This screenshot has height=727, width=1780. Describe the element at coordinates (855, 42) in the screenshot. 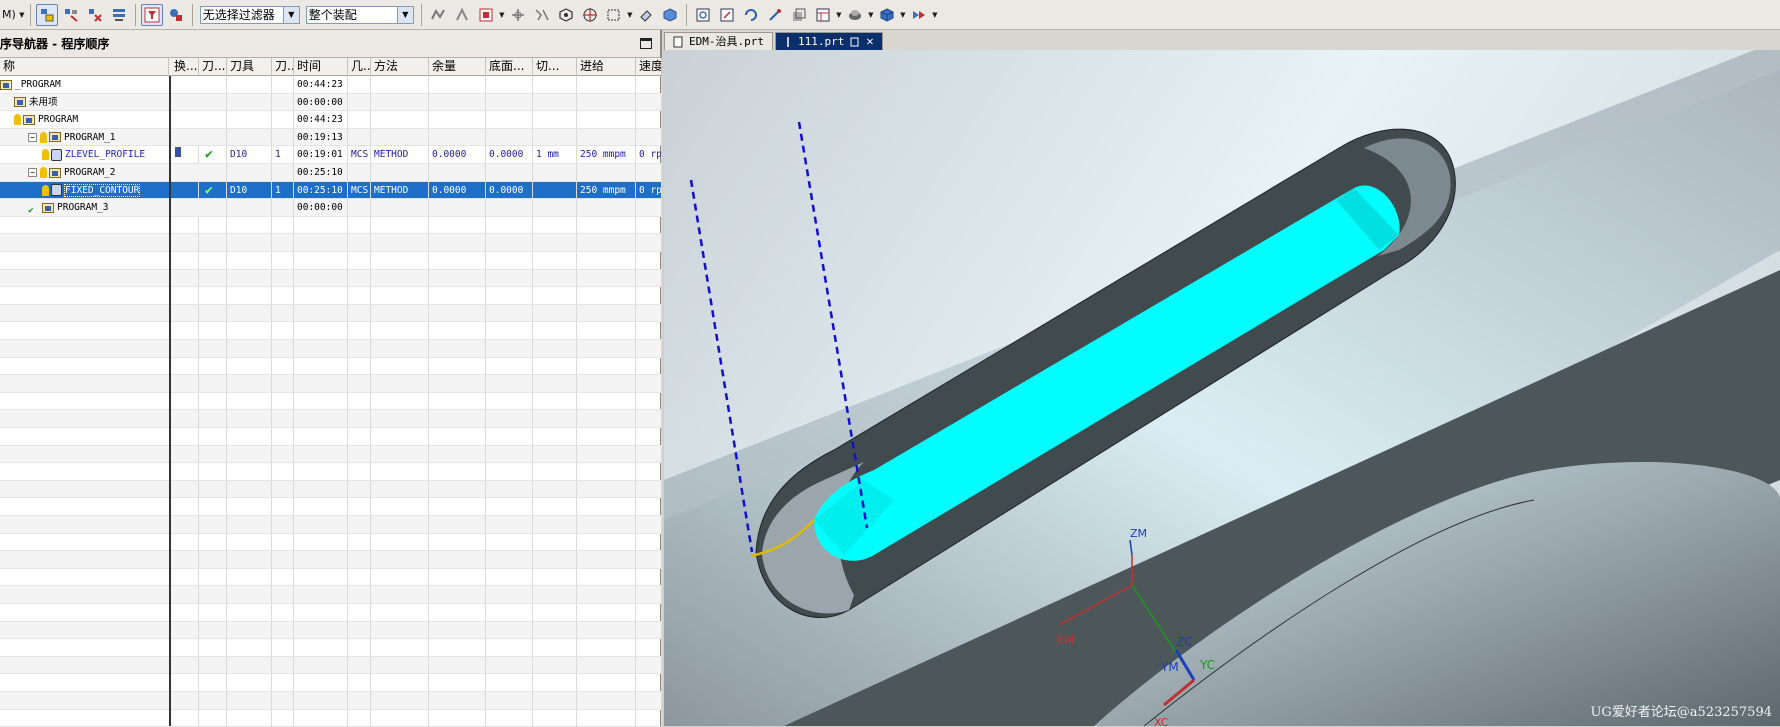

I see `restore-icon` at that location.